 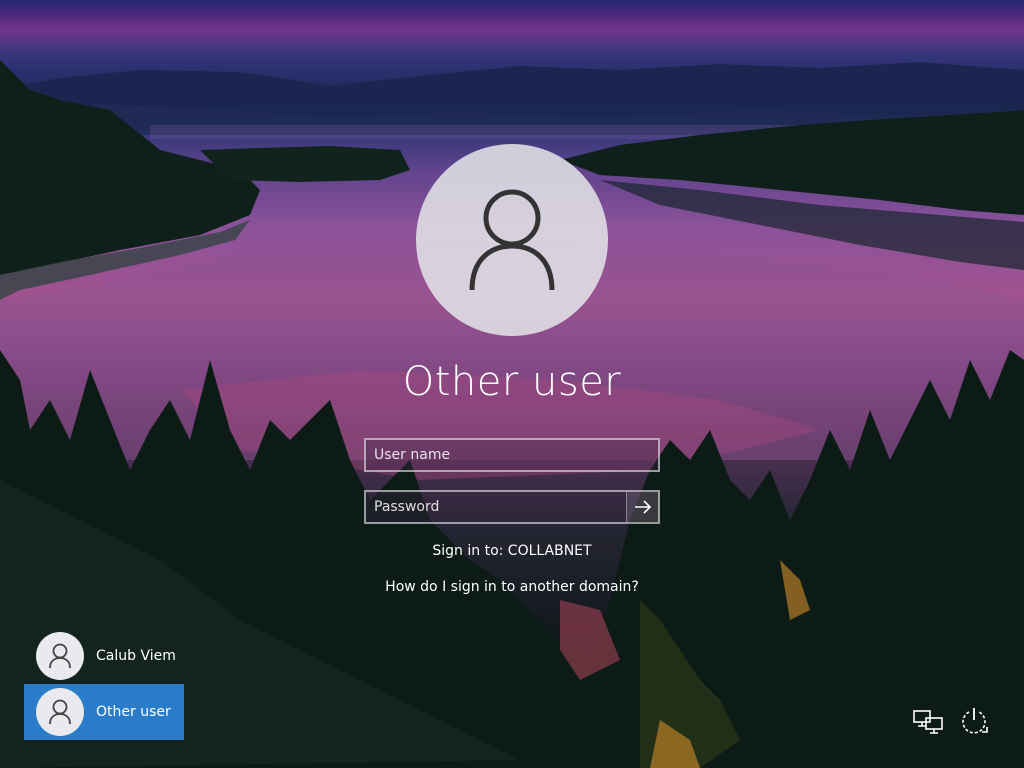 I want to click on user-list-item-calub-viem: Calub Viem, so click(x=104, y=656).